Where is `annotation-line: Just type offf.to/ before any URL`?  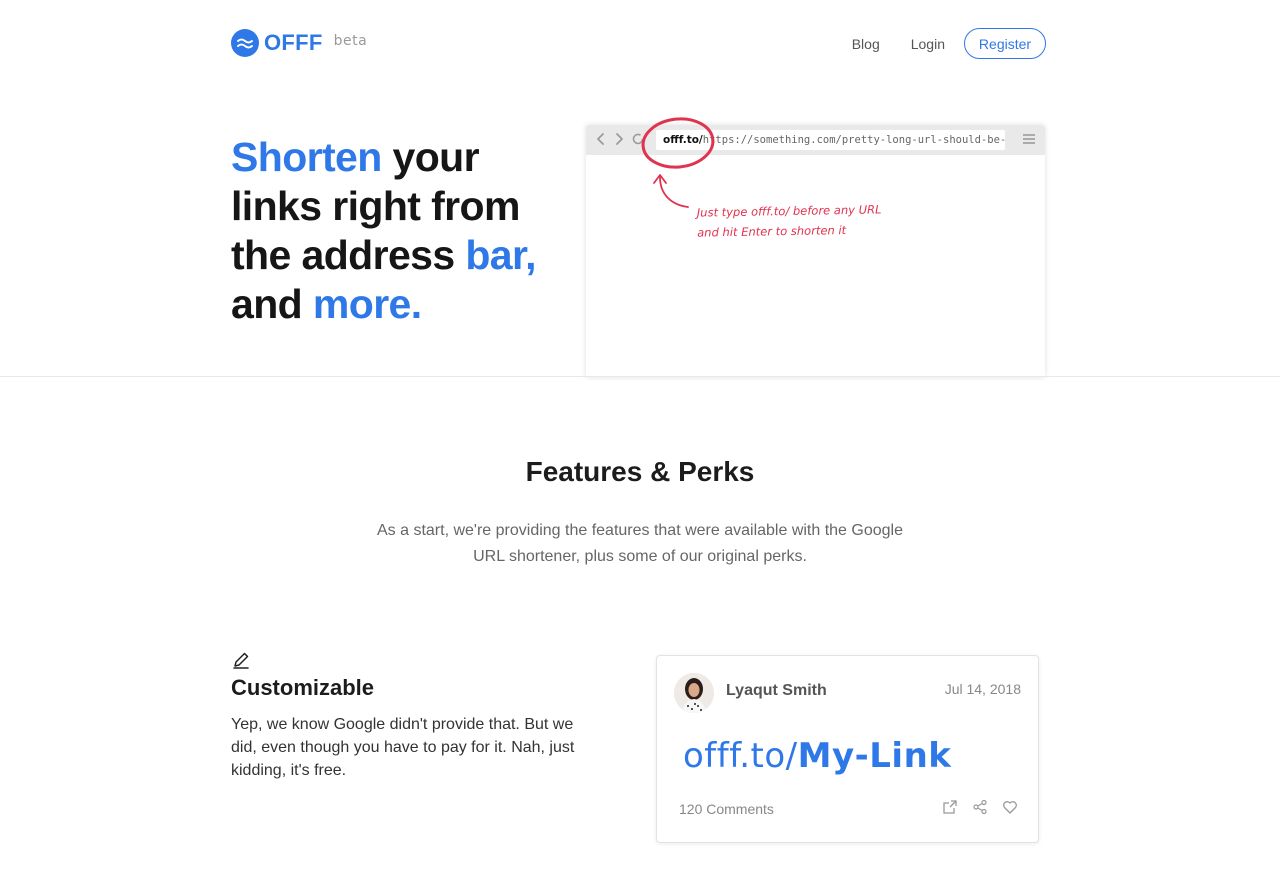 annotation-line: Just type offf.to/ before any URL is located at coordinates (789, 211).